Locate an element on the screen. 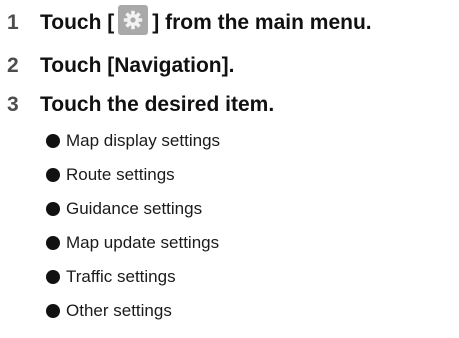 This screenshot has height=338, width=459. list-item-label: Map update settings is located at coordinates (143, 242).